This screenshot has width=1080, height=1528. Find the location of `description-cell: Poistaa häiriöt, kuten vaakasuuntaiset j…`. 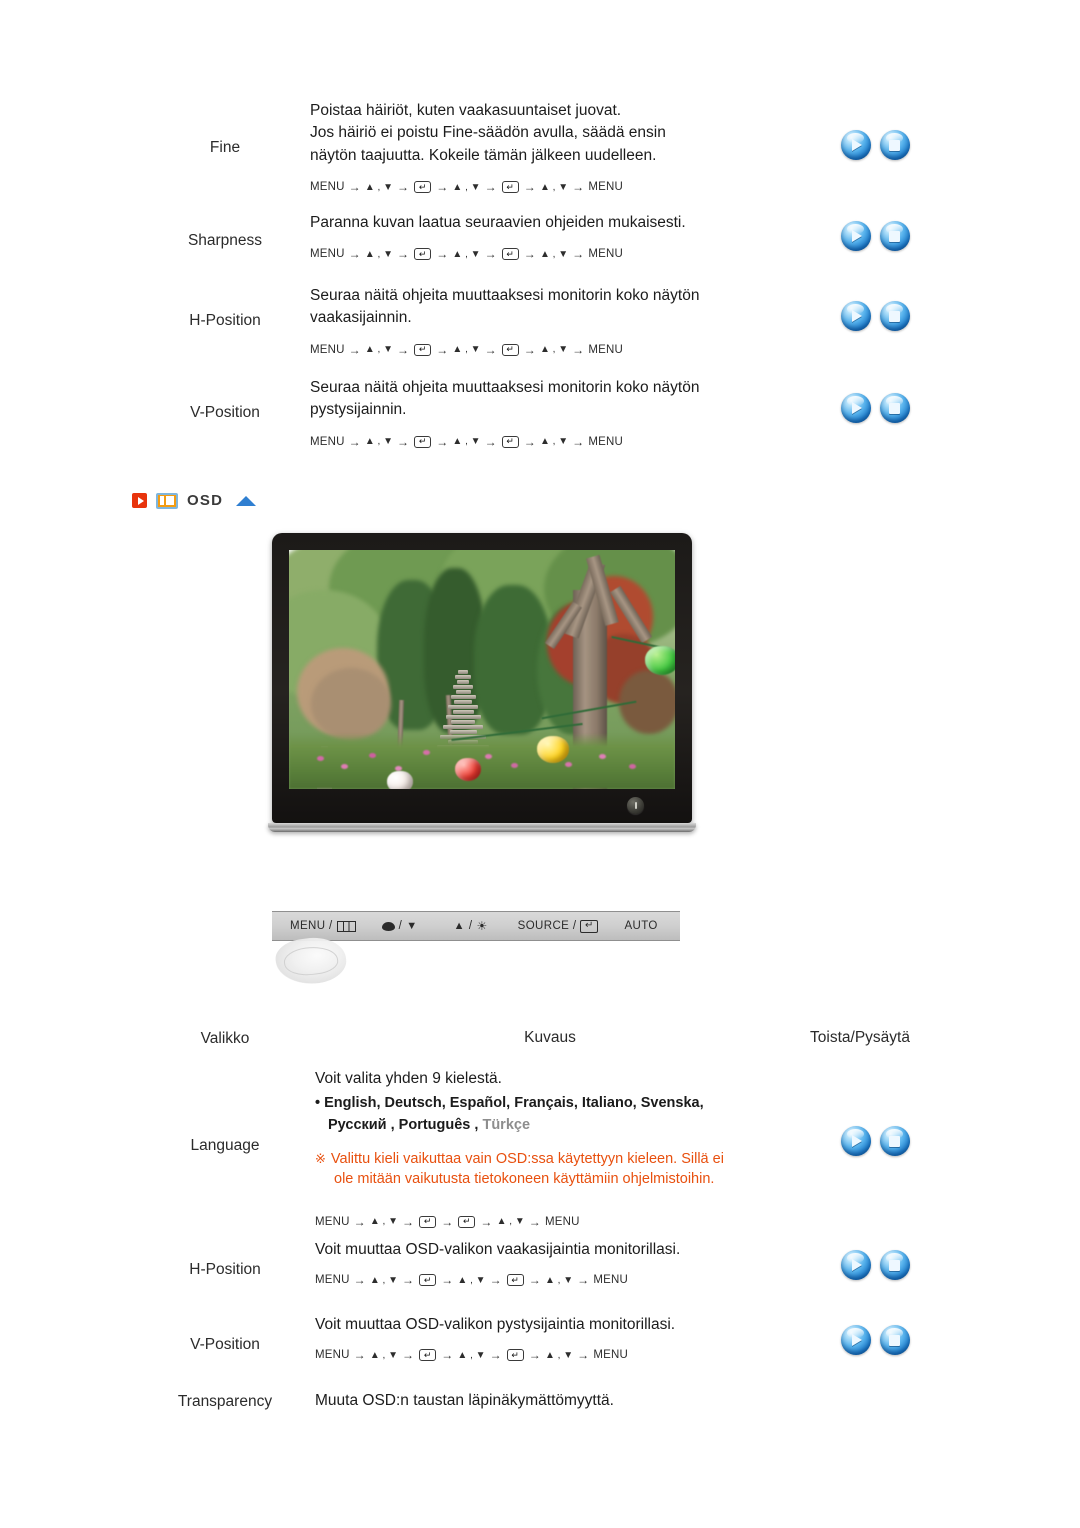

description-cell: Poistaa häiriöt, kuten vaakasuuntaiset j… is located at coordinates (565, 147).